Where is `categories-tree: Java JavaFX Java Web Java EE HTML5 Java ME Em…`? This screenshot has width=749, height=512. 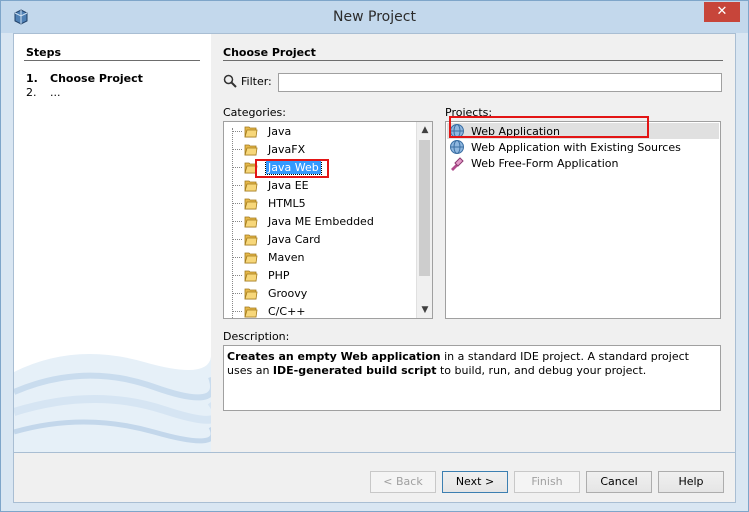
categories-tree: Java JavaFX Java Web Java EE HTML5 Java ME Em… is located at coordinates (328, 220).